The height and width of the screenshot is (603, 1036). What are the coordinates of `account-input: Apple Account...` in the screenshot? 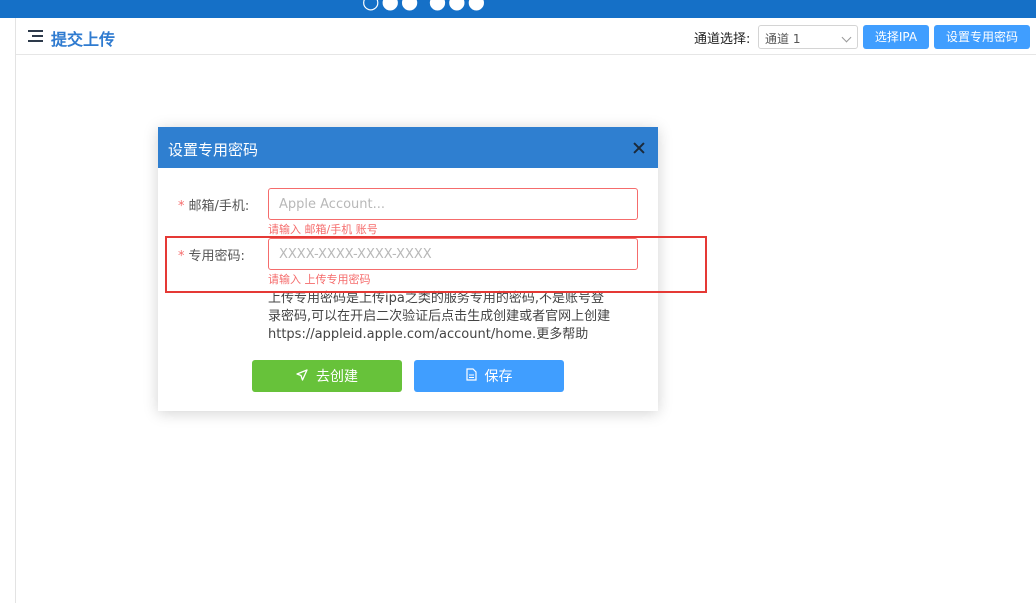 It's located at (453, 204).